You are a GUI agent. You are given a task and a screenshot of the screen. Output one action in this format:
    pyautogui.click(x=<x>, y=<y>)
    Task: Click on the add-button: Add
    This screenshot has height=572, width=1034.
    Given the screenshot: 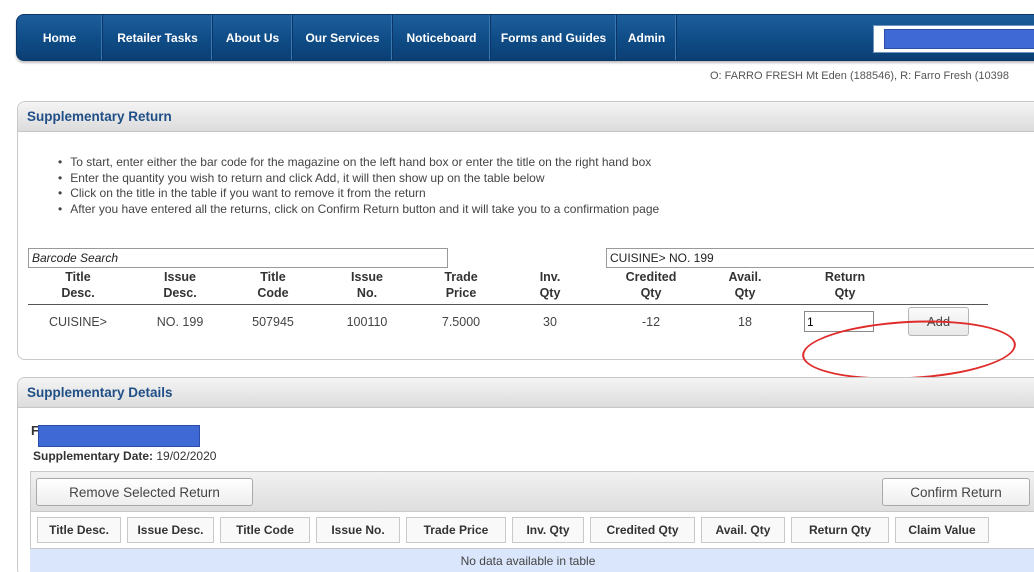 What is the action you would take?
    pyautogui.click(x=938, y=321)
    